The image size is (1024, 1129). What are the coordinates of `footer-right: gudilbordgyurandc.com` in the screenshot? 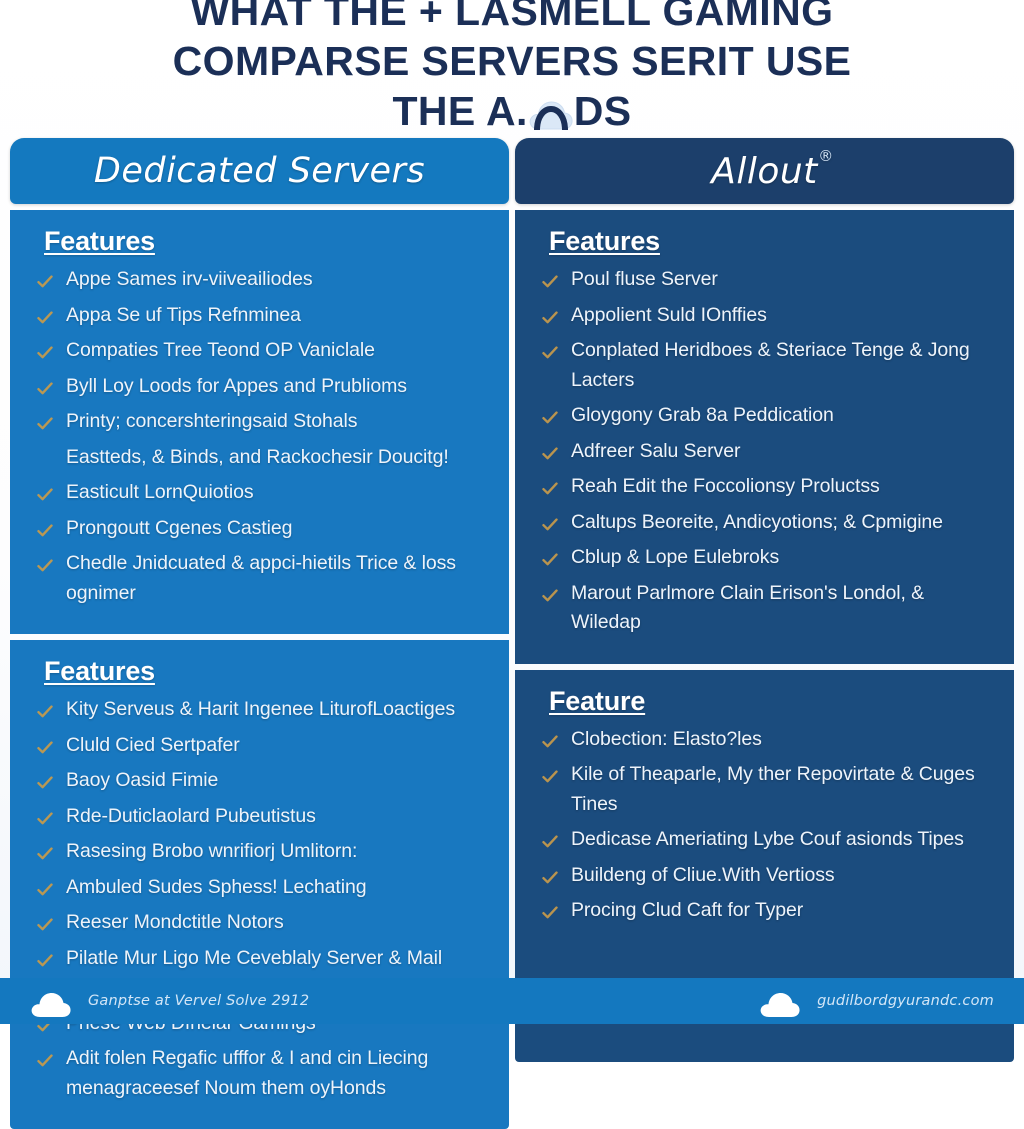 It's located at (876, 1002).